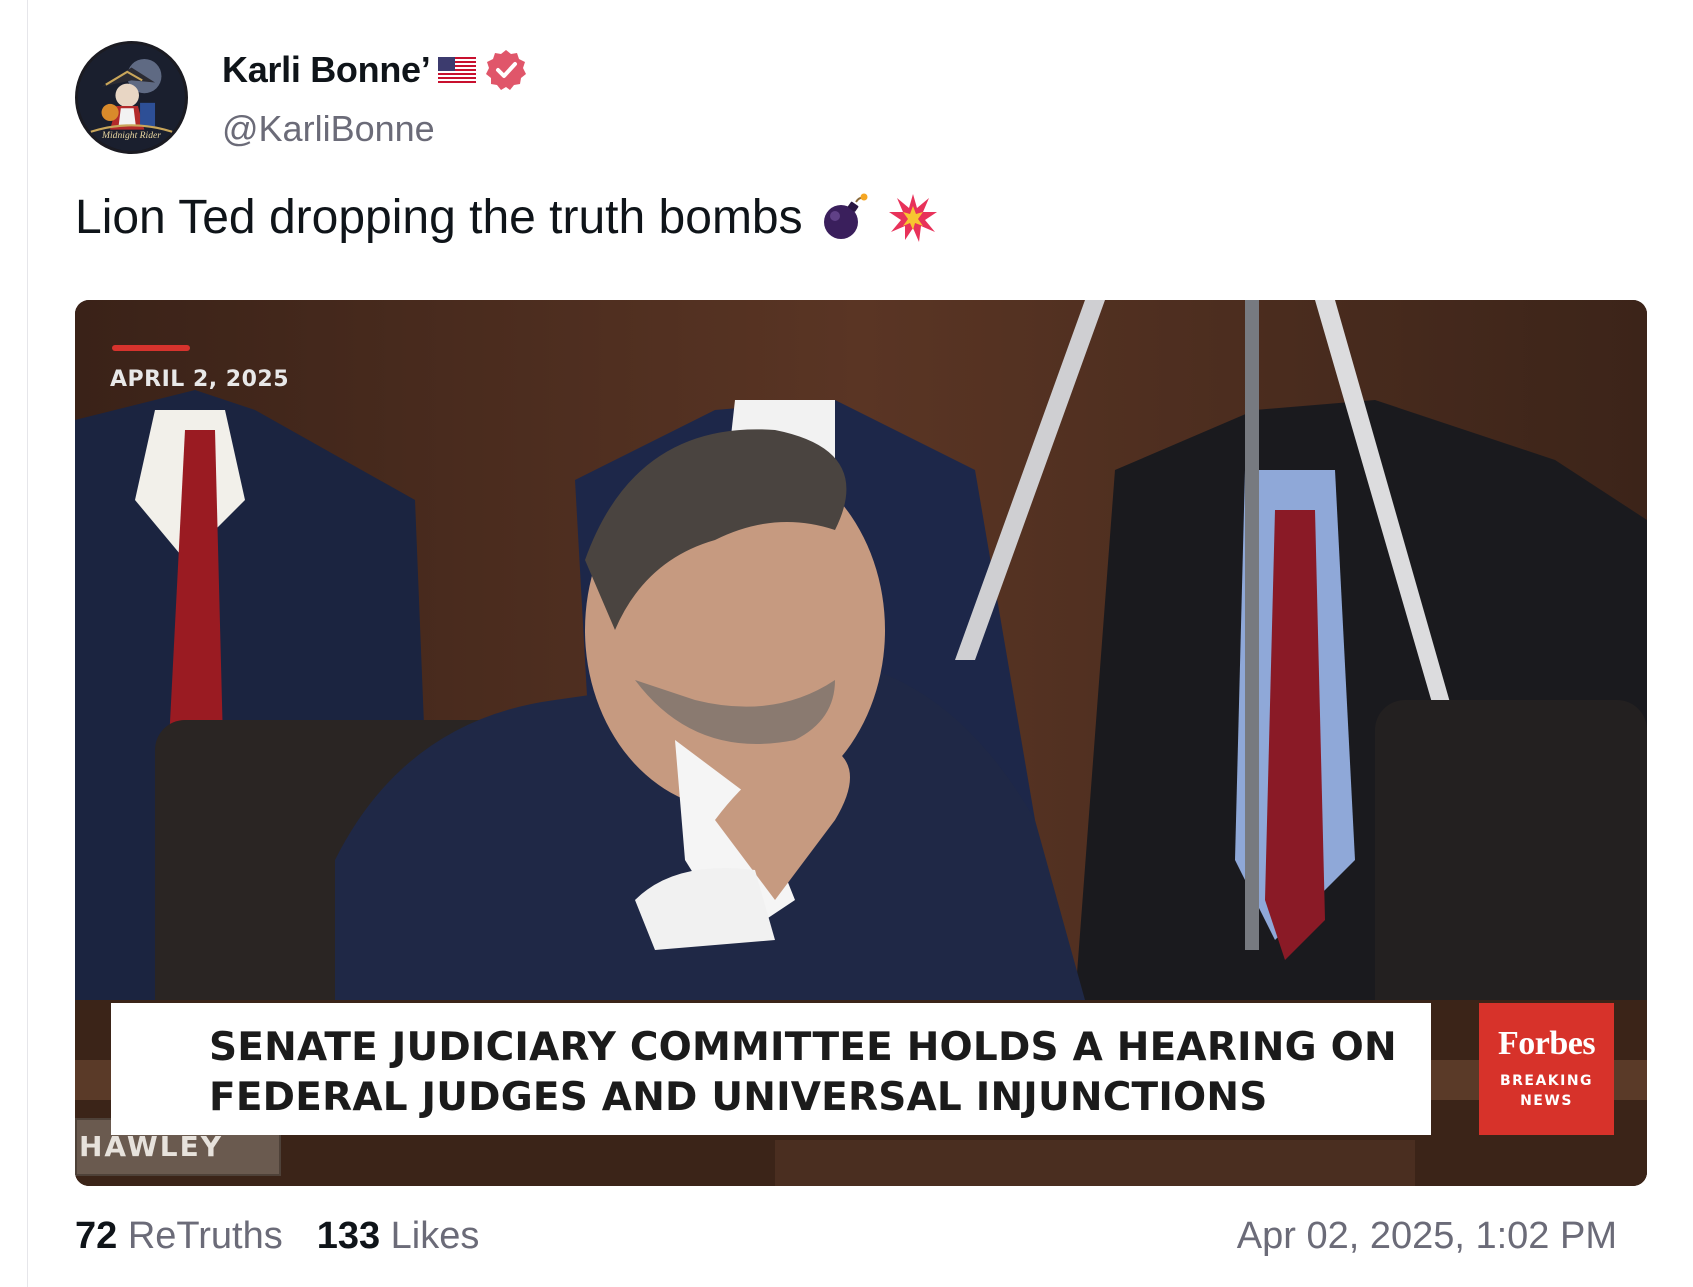 The height and width of the screenshot is (1287, 1693). I want to click on likes-label: Likes, so click(435, 1236).